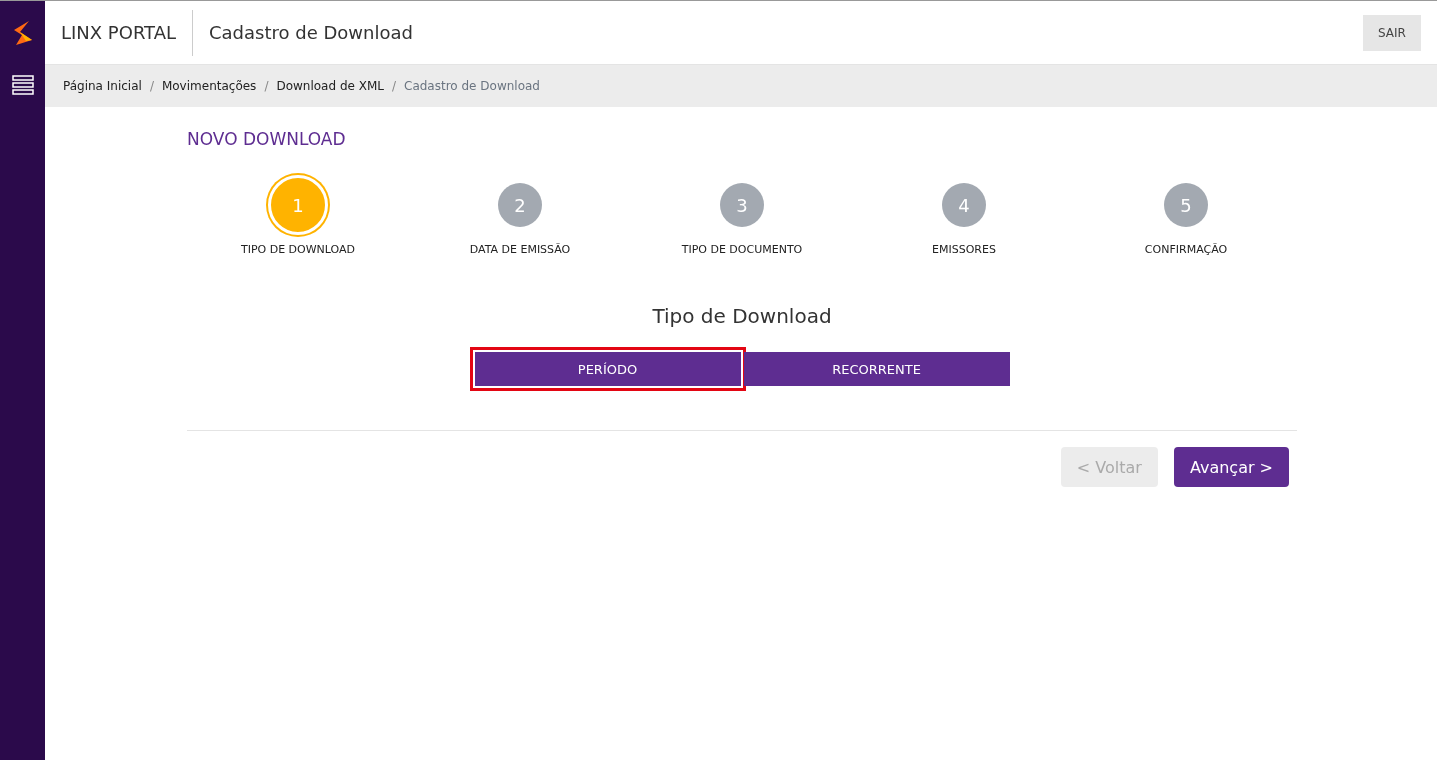 The height and width of the screenshot is (760, 1437). Describe the element at coordinates (742, 316) in the screenshot. I see `section-title: Tipo de Download` at that location.